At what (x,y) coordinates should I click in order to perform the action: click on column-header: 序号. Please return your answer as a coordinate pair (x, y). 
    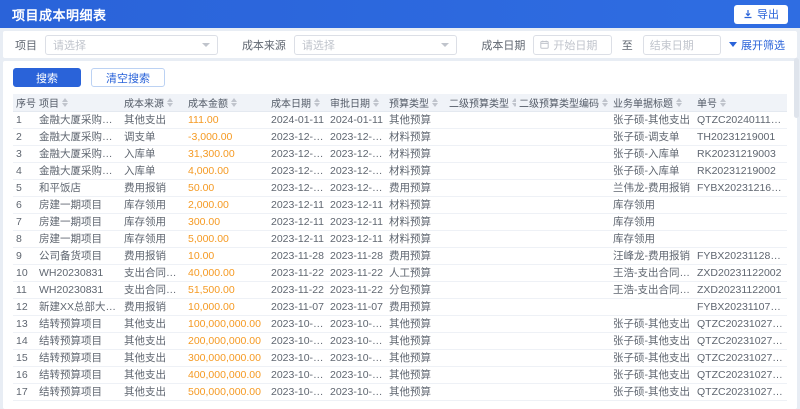
    Looking at the image, I should click on (24, 103).